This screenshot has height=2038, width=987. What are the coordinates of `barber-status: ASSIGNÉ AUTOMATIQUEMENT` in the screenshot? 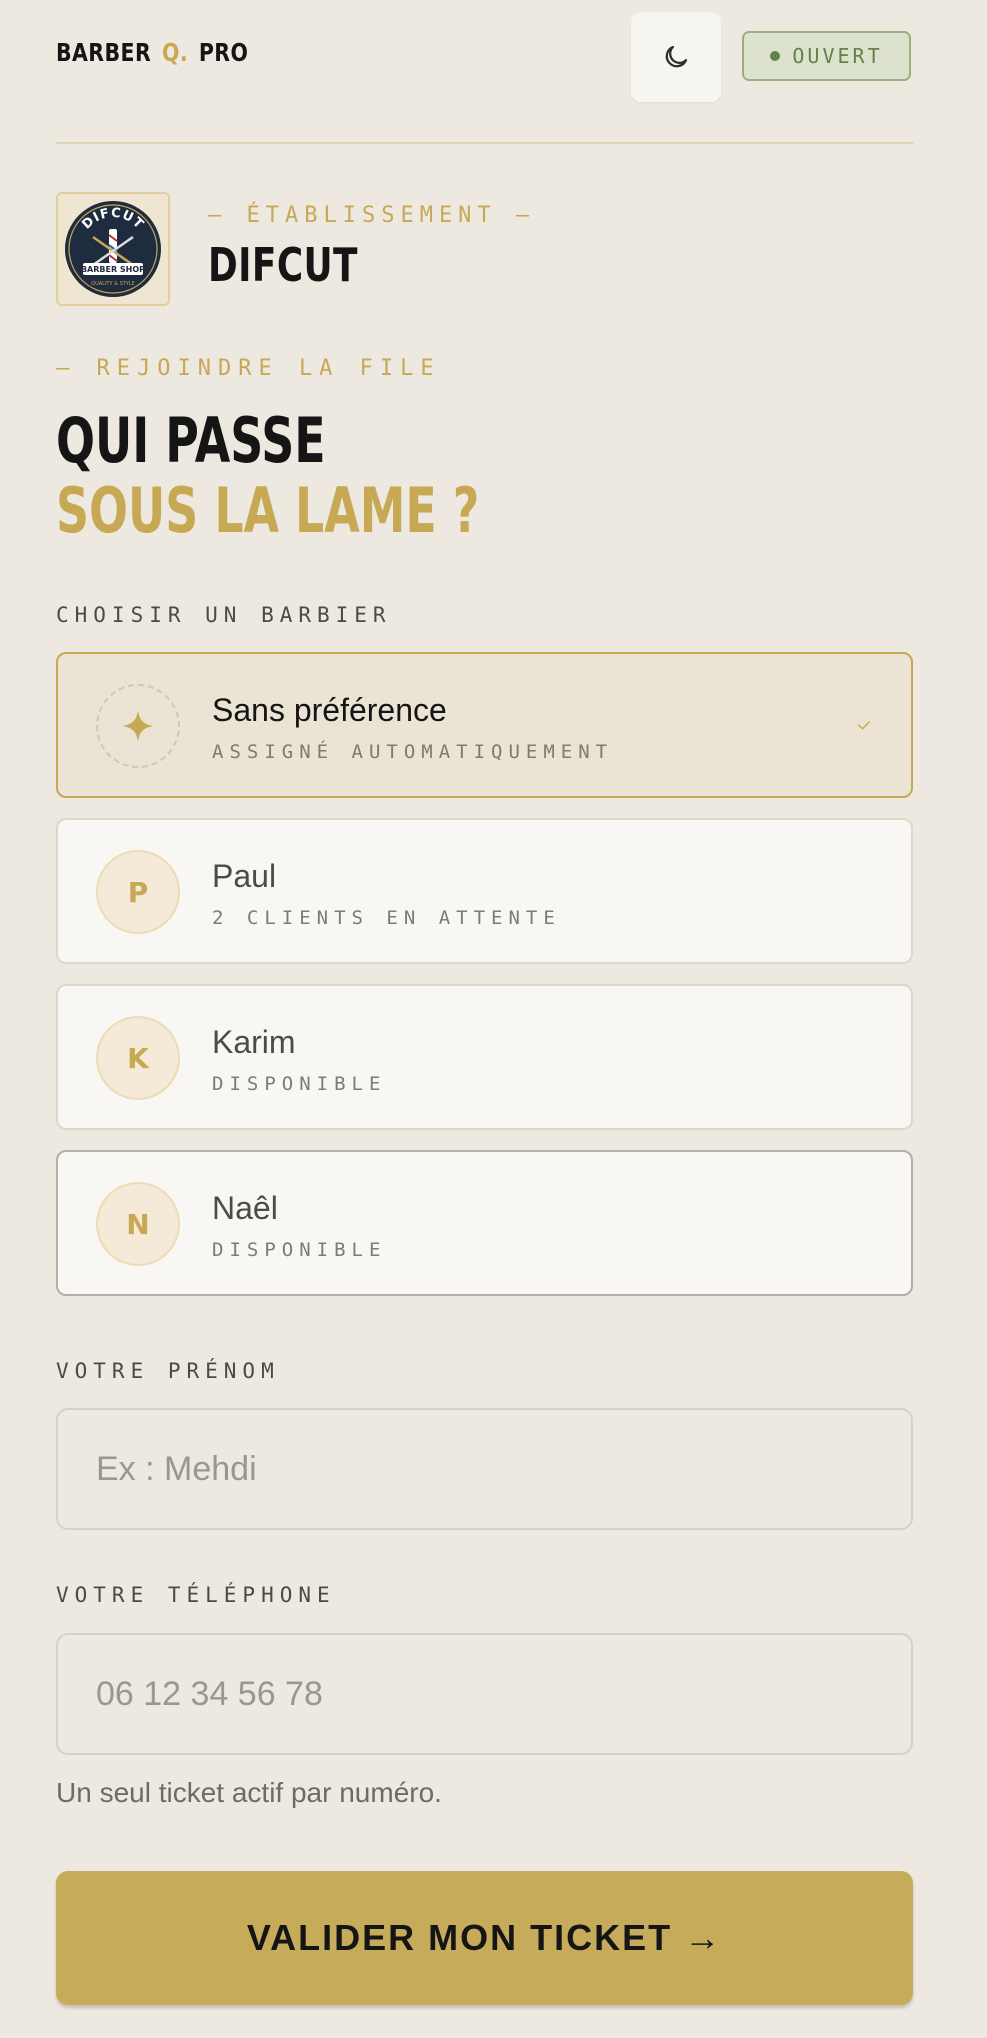 It's located at (413, 752).